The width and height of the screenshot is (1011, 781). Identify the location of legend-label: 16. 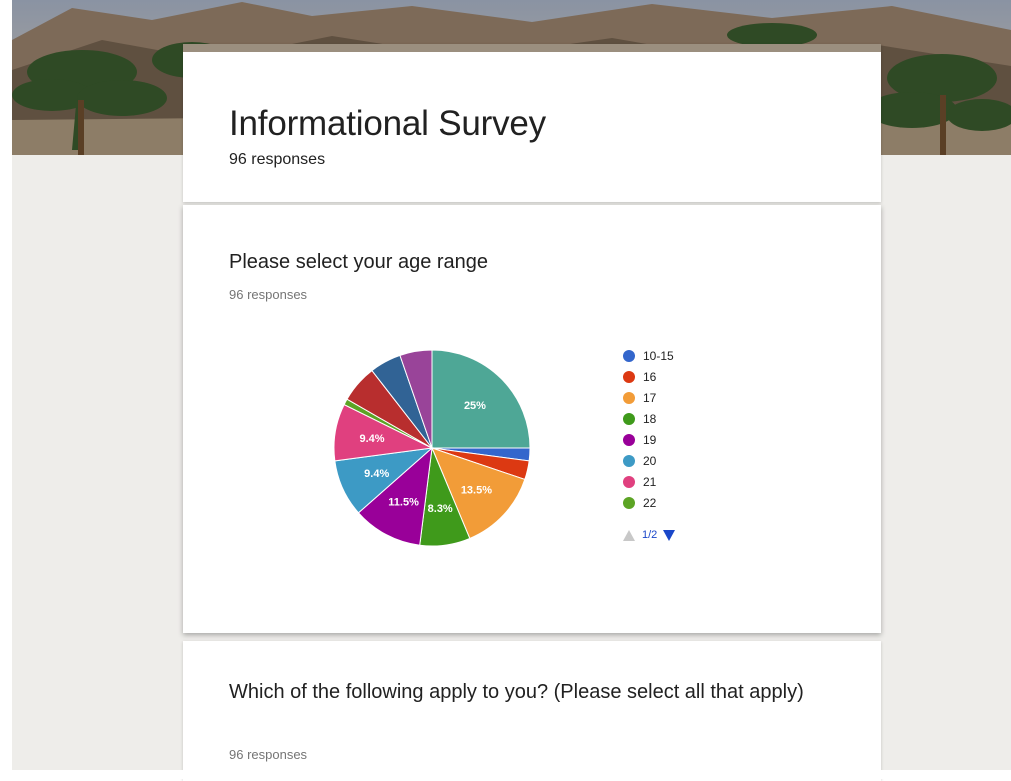
(650, 376).